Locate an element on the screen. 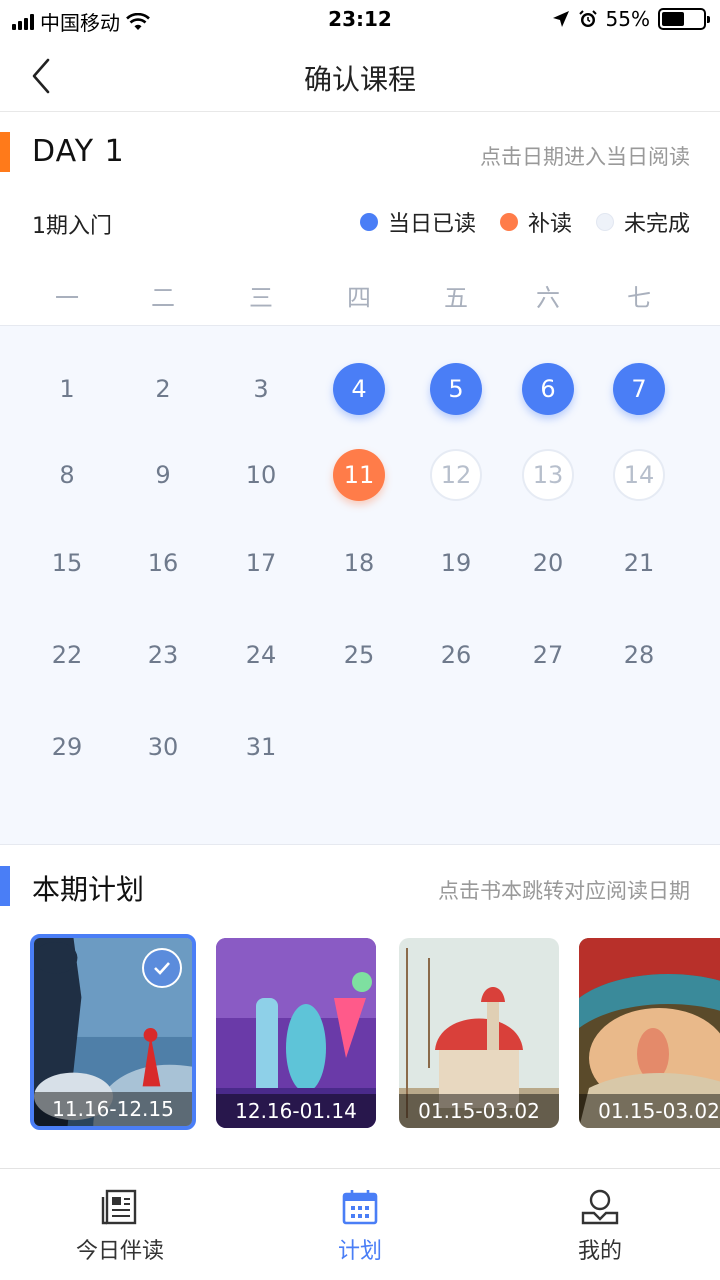 This screenshot has width=720, height=1280. legend-incomplete: 未完成 is located at coordinates (642, 222).